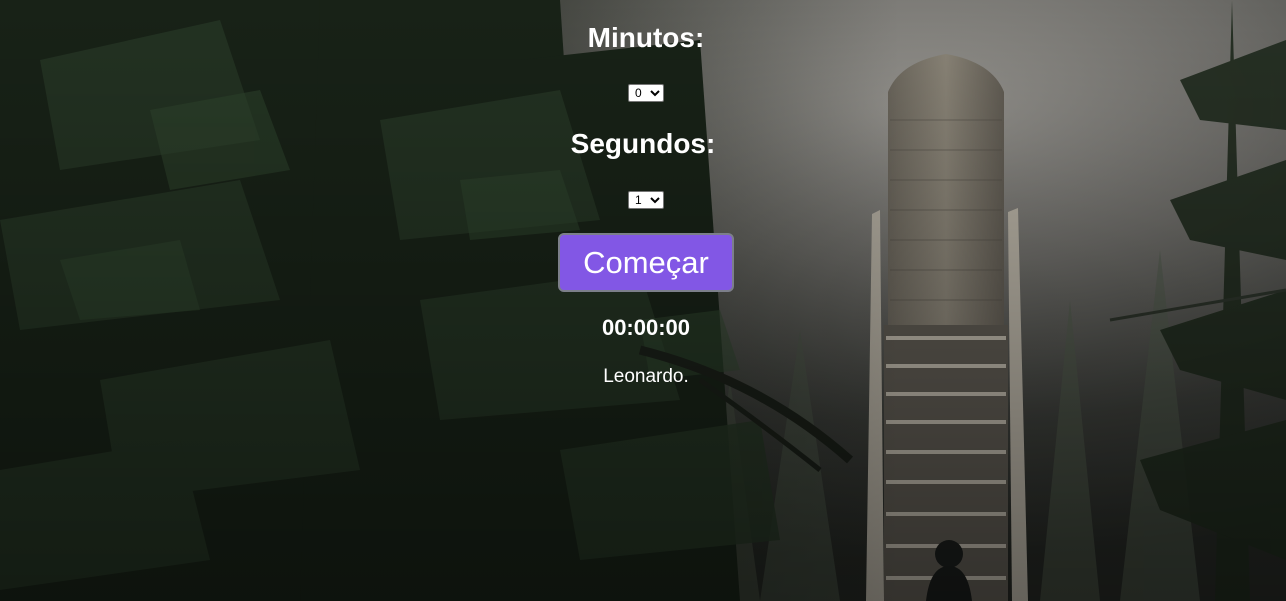 This screenshot has height=601, width=1286. I want to click on start-button: Começar, so click(646, 262).